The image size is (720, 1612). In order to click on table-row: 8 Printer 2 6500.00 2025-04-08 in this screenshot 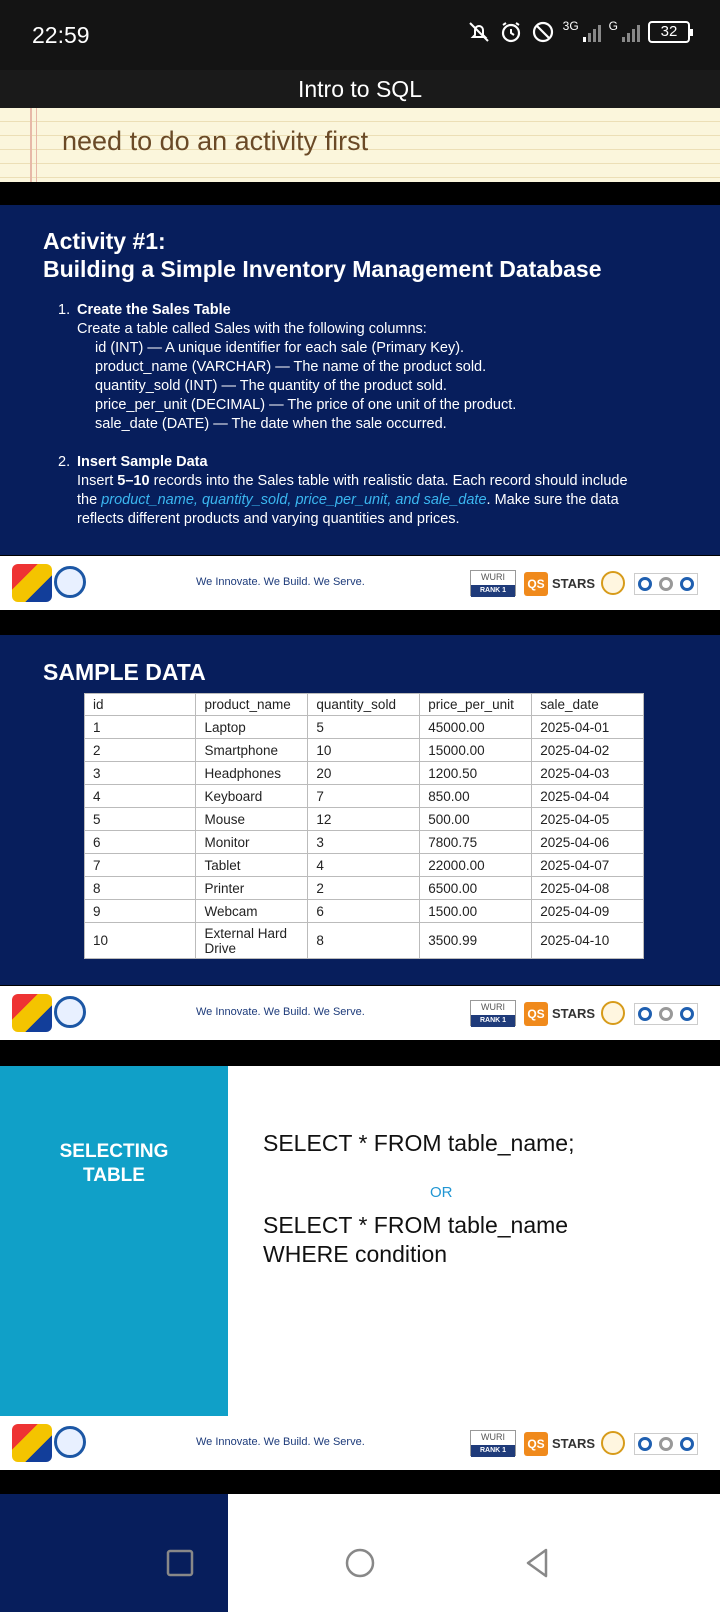, I will do `click(363, 888)`.